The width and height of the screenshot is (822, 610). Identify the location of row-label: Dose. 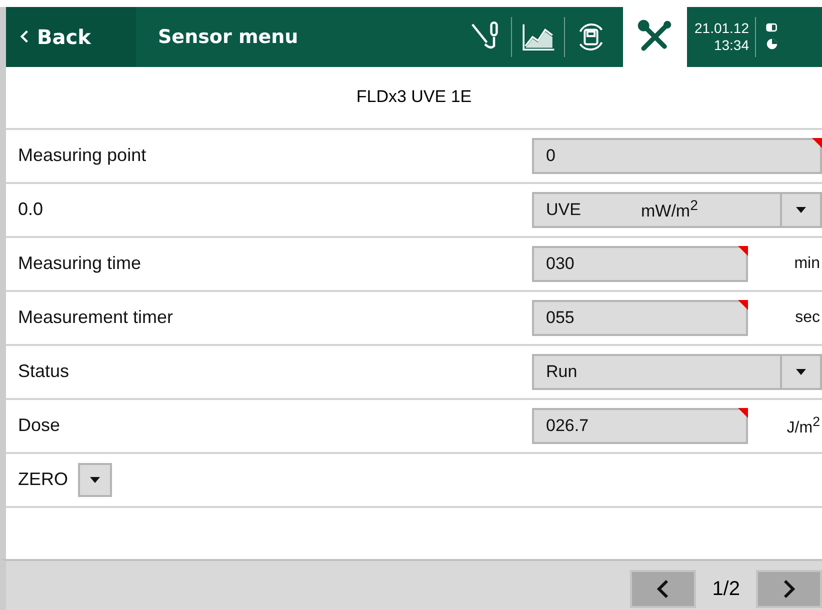
(39, 425).